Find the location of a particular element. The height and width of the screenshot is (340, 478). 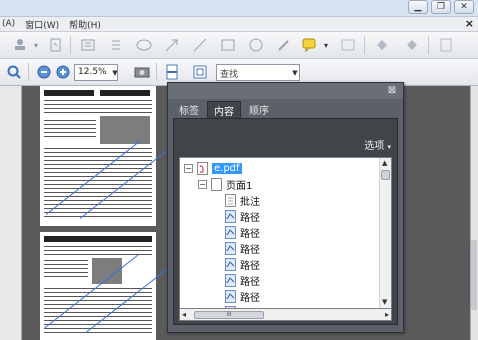

snapshot-icon is located at coordinates (142, 72).